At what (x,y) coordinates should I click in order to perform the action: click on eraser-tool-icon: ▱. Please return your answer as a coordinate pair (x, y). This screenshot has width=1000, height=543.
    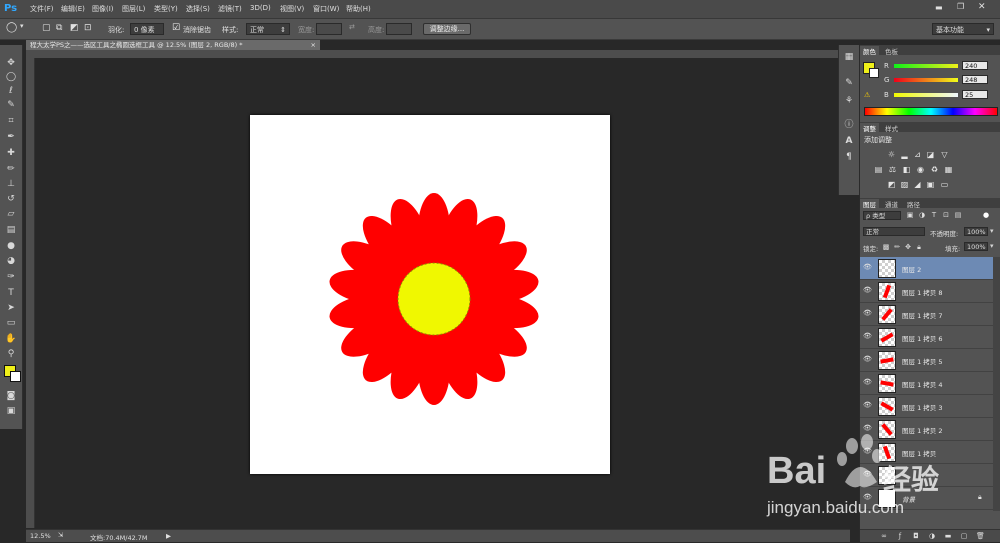
    Looking at the image, I should click on (11, 214).